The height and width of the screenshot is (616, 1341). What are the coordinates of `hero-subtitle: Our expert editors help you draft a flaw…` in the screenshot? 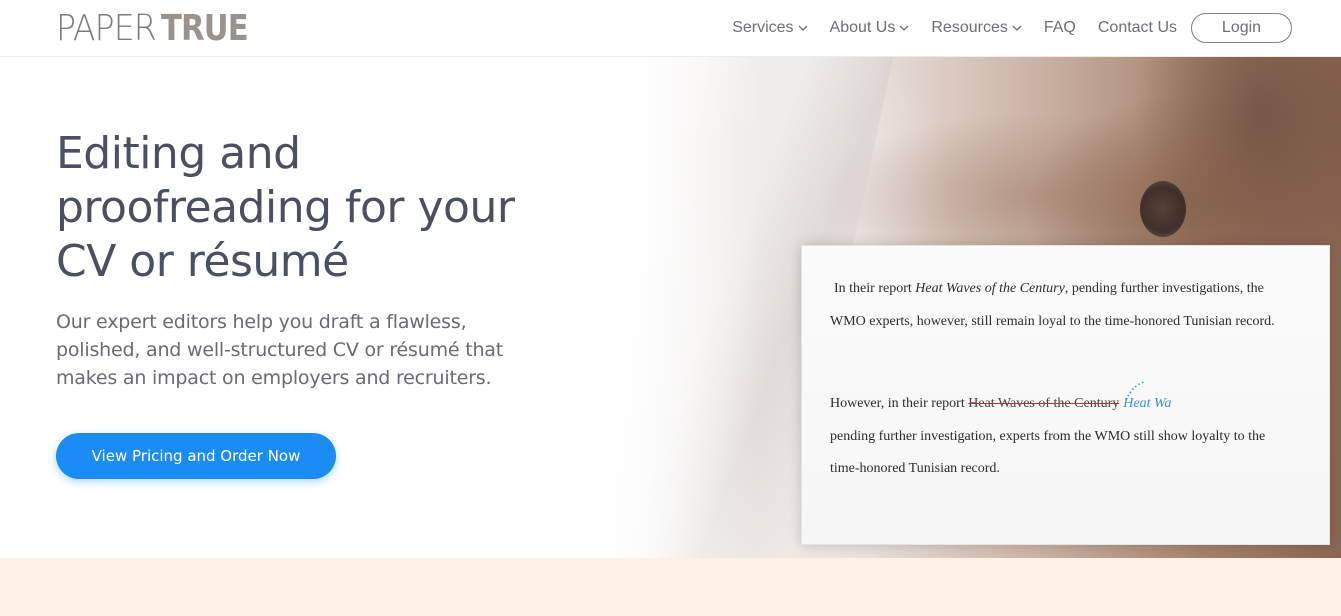 It's located at (279, 350).